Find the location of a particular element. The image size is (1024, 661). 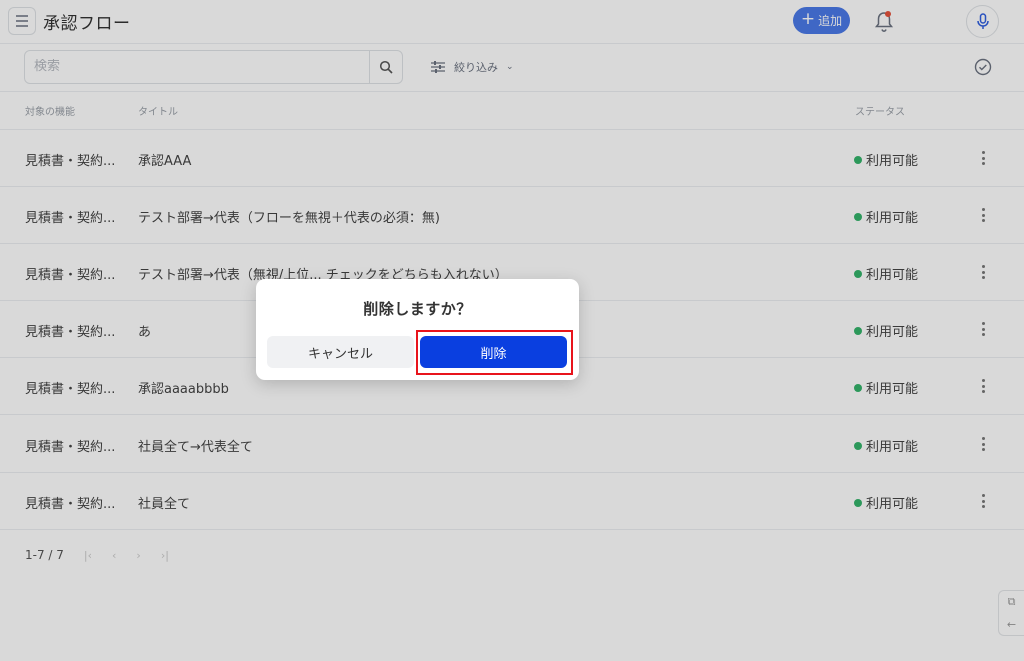

dialog-title: 削除しますか？ is located at coordinates (417, 309).